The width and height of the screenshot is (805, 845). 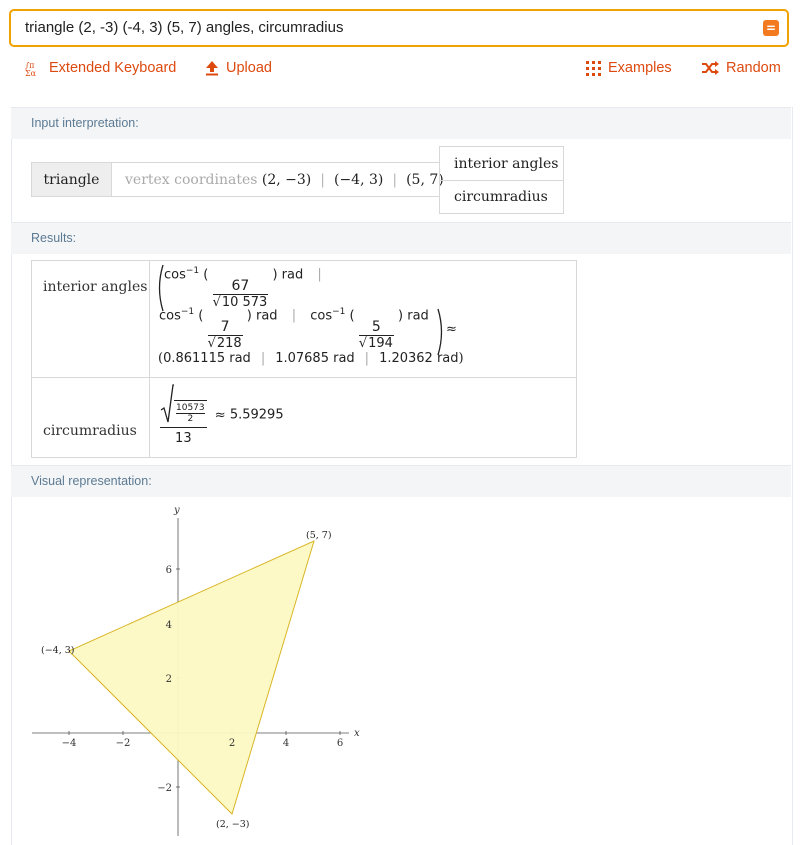 What do you see at coordinates (501, 163) in the screenshot?
I see `interpretation-property: interior angles` at bounding box center [501, 163].